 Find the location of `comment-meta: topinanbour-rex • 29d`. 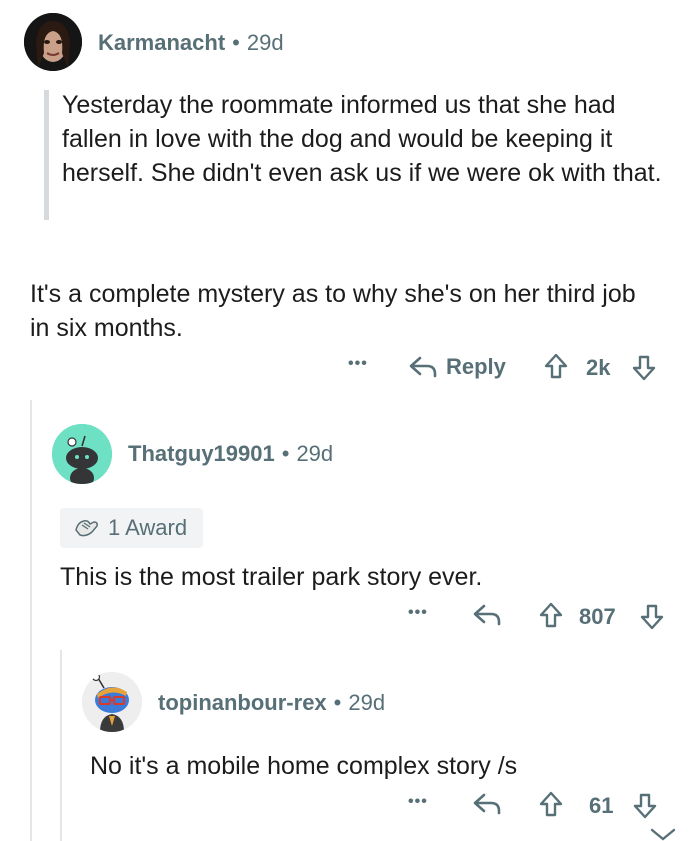

comment-meta: topinanbour-rex • 29d is located at coordinates (271, 703).